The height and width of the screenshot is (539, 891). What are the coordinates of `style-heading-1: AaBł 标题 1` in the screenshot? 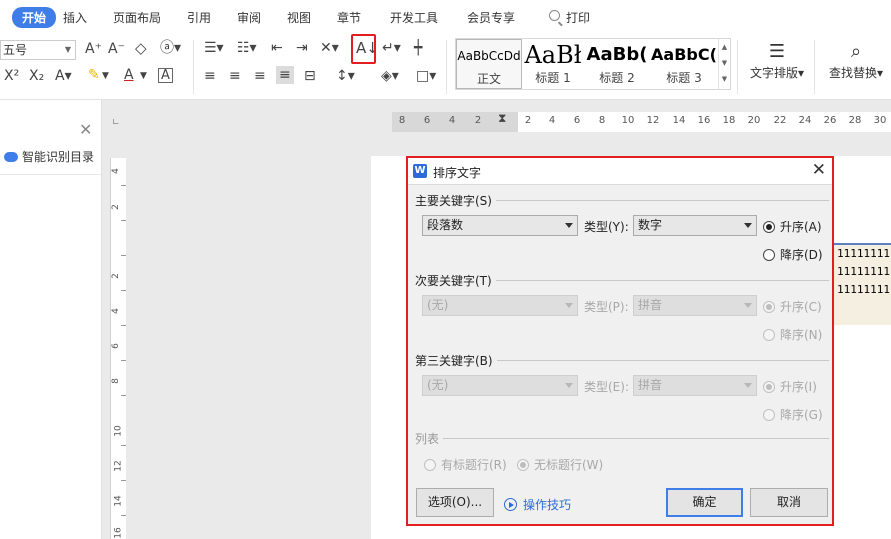 It's located at (553, 64).